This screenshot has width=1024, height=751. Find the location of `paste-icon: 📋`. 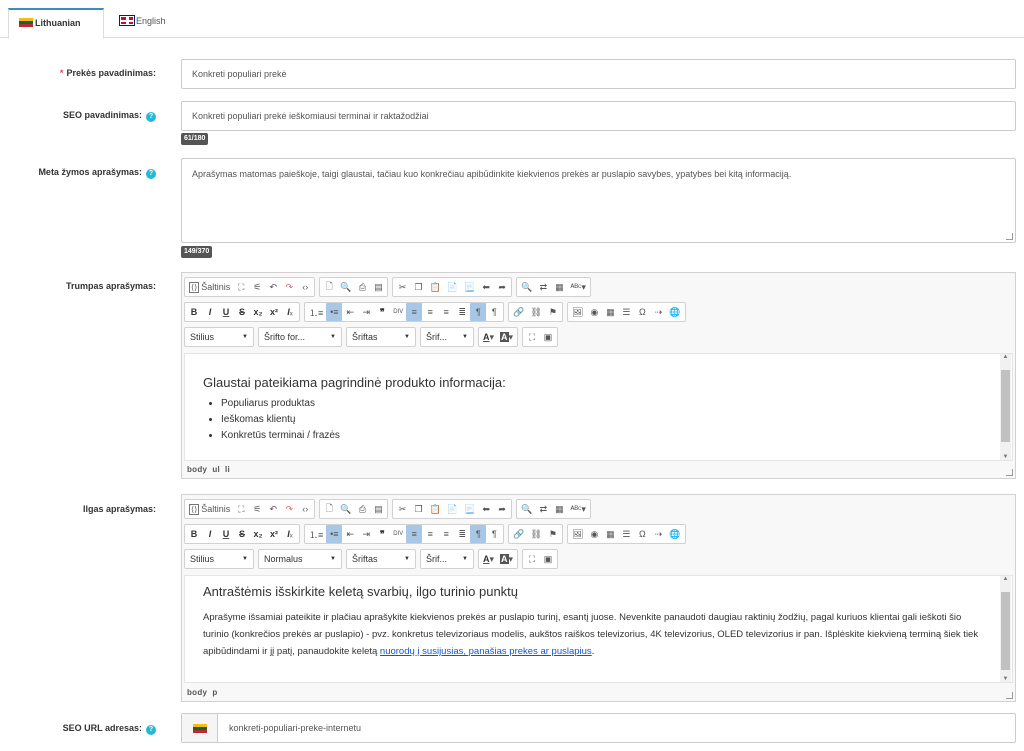

paste-icon: 📋 is located at coordinates (434, 287).